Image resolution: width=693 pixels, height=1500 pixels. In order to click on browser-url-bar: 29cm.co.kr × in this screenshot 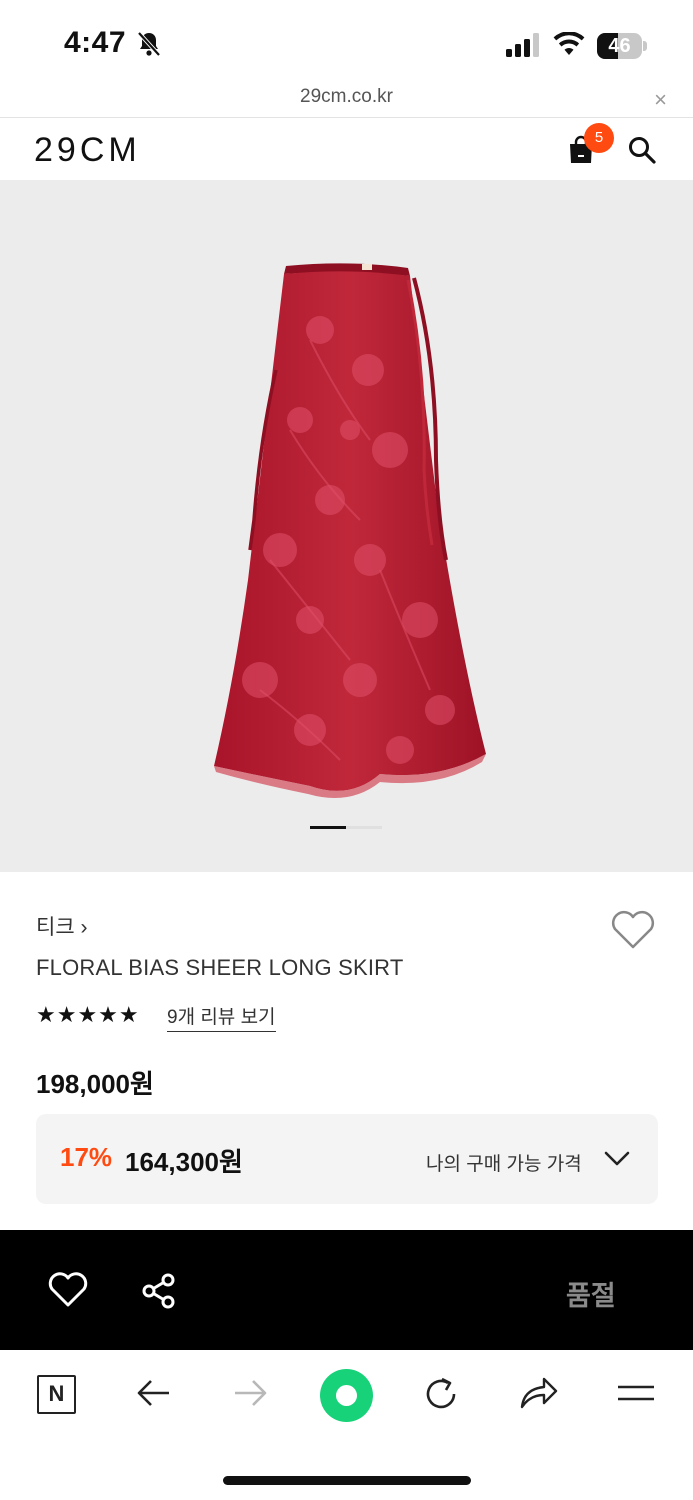, I will do `click(346, 99)`.